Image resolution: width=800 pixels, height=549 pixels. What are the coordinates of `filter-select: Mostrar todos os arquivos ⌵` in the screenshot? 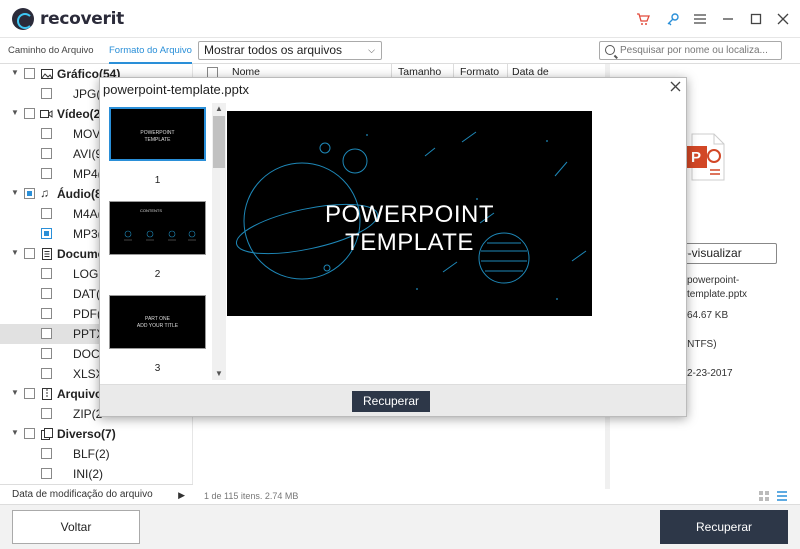 It's located at (290, 50).